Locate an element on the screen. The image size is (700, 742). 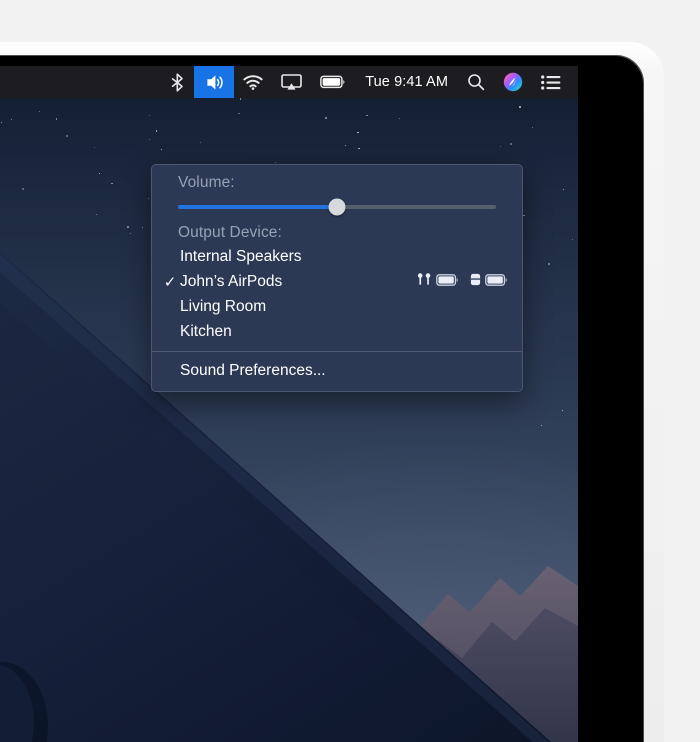
search-icon is located at coordinates (476, 82).